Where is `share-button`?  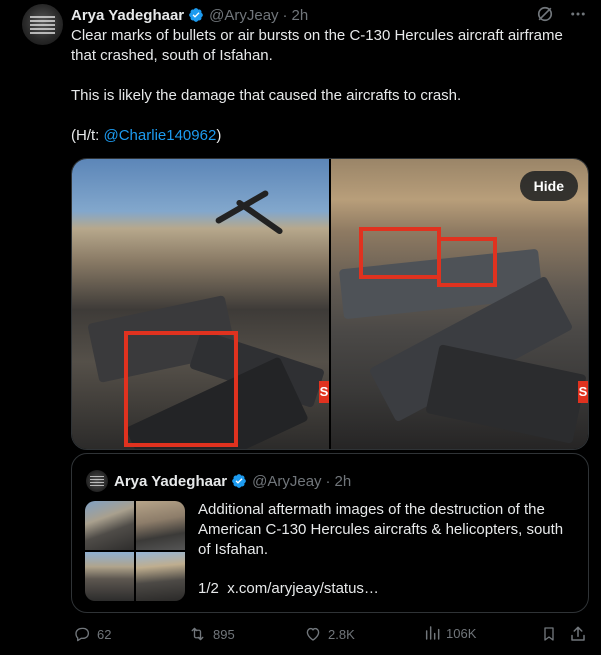
share-button is located at coordinates (578, 634).